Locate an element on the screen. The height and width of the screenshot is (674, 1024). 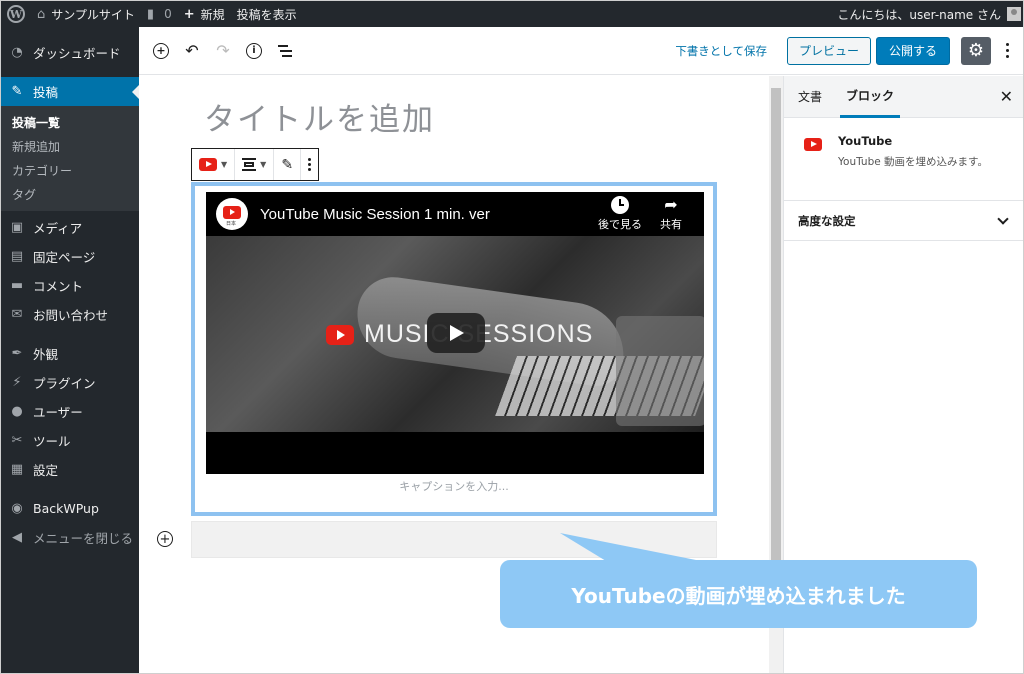
dashboard-icon: ◔ is located at coordinates (17, 52).